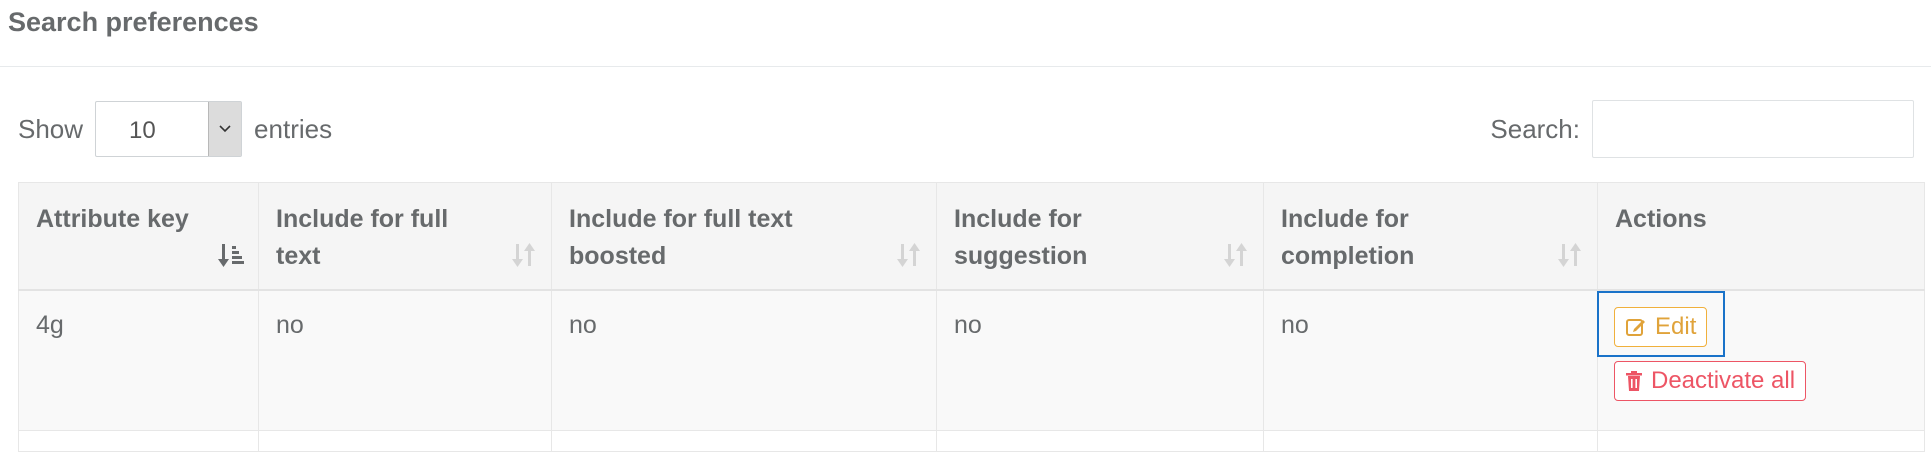  I want to click on column-header-label: Include for full text, so click(362, 237).